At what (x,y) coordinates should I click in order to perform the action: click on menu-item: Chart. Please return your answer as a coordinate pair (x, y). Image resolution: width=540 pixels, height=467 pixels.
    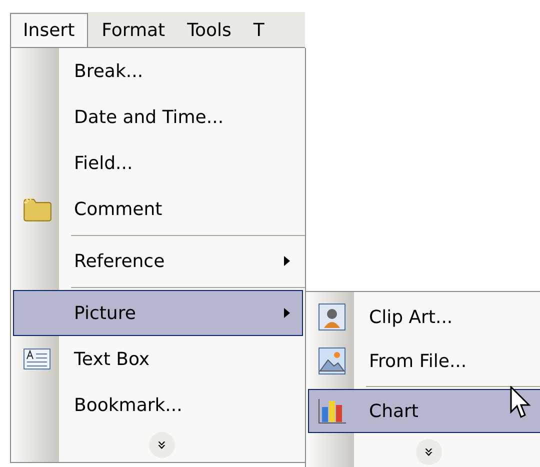
    Looking at the image, I should click on (424, 411).